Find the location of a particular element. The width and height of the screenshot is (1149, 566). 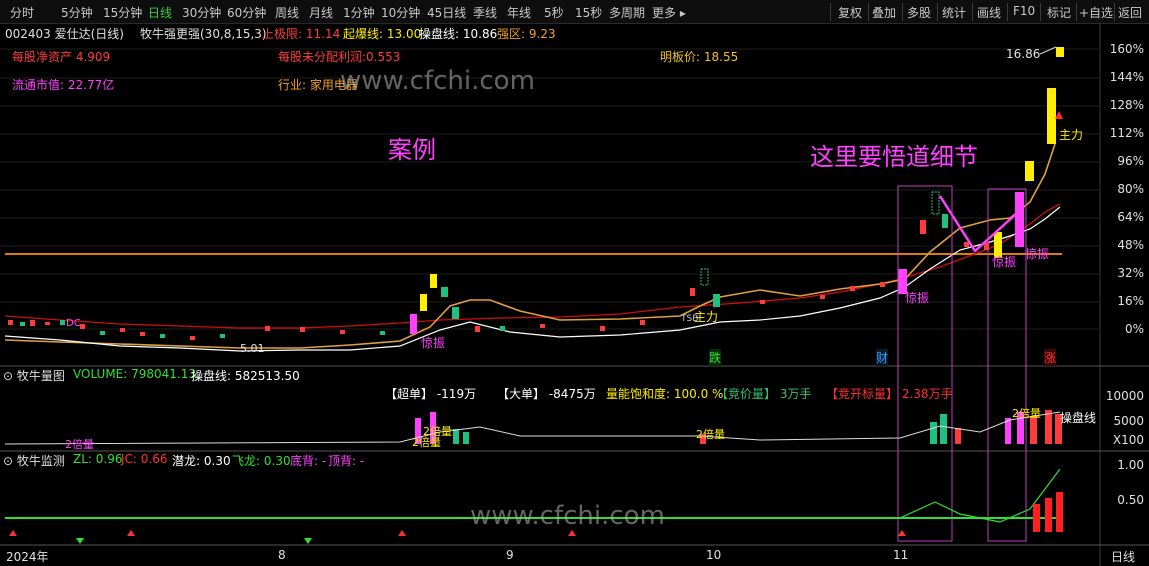

price-axis-label: 0% is located at coordinates (1134, 329).